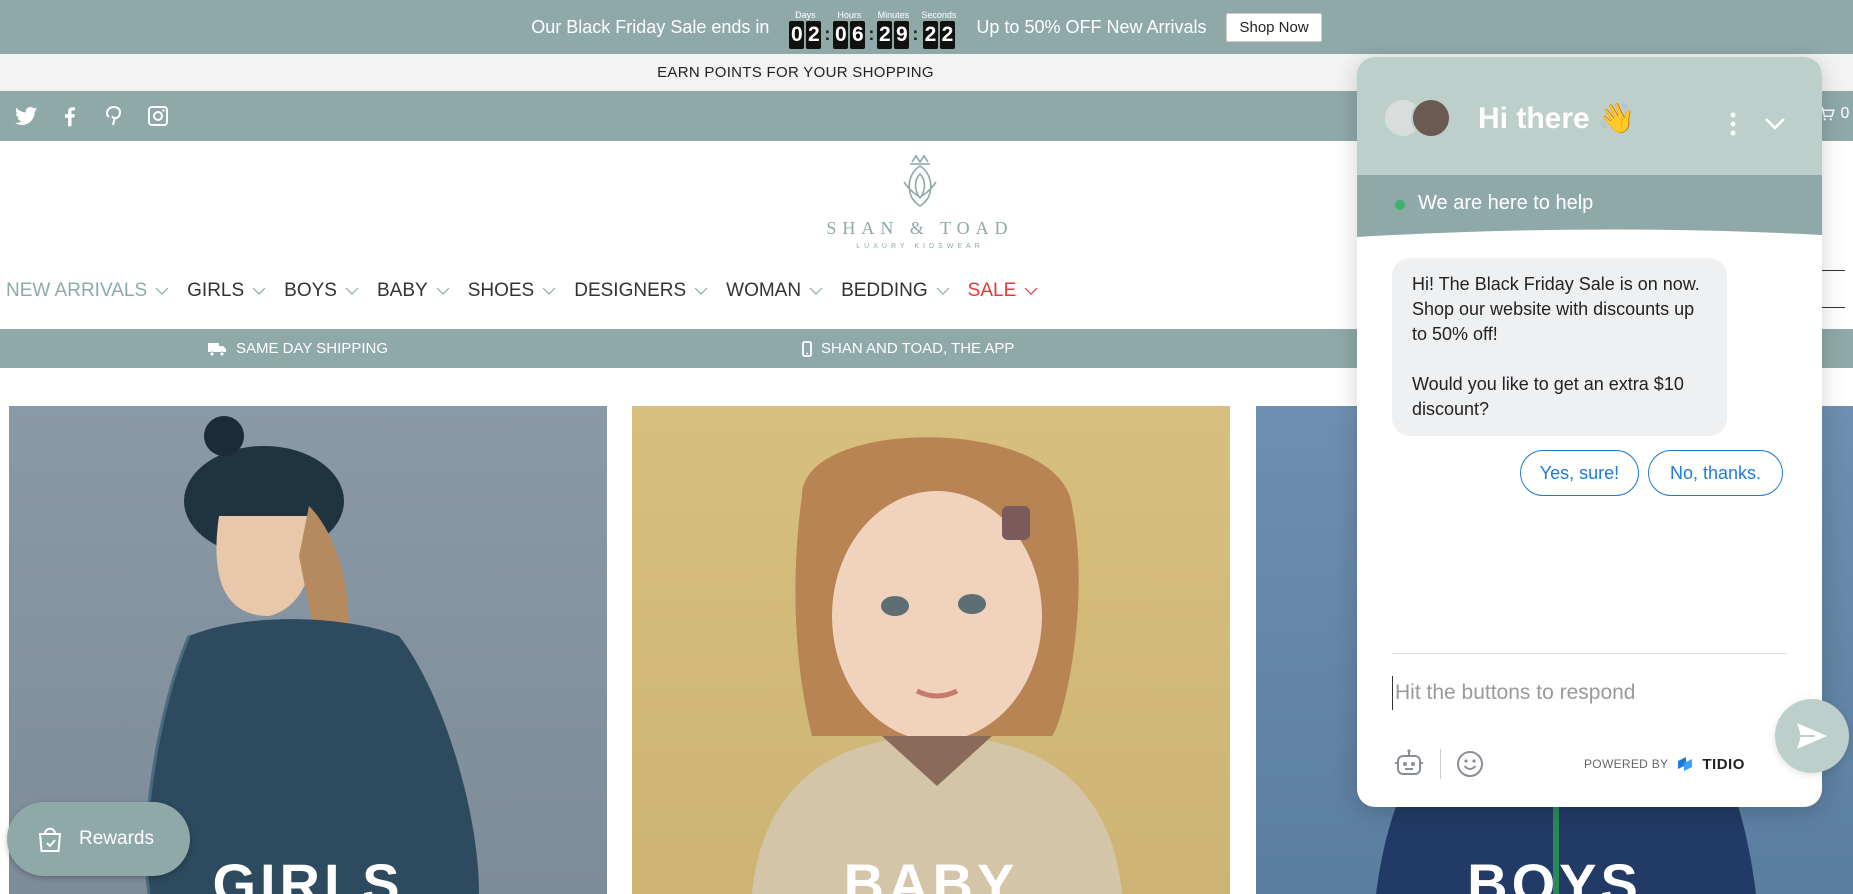 The image size is (1853, 894). Describe the element at coordinates (26, 116) in the screenshot. I see `twitter-icon` at that location.